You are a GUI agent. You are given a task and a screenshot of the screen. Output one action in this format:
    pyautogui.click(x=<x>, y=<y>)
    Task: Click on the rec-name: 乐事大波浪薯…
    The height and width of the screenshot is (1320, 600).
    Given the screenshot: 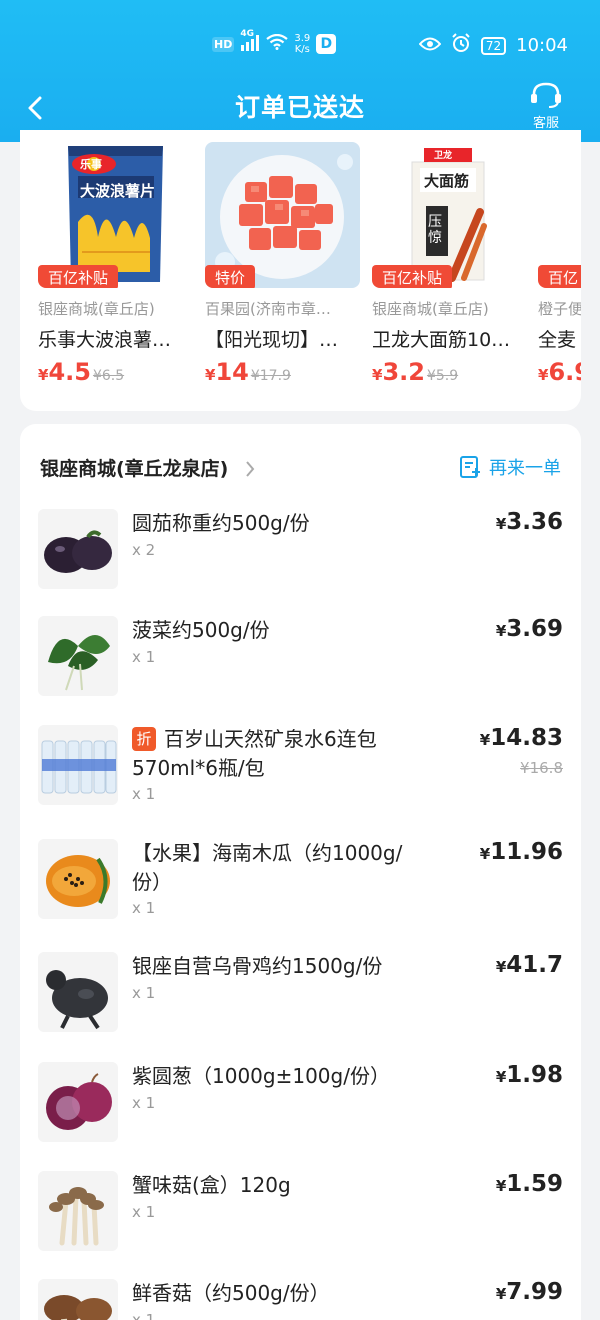 What is the action you would take?
    pyautogui.click(x=105, y=340)
    